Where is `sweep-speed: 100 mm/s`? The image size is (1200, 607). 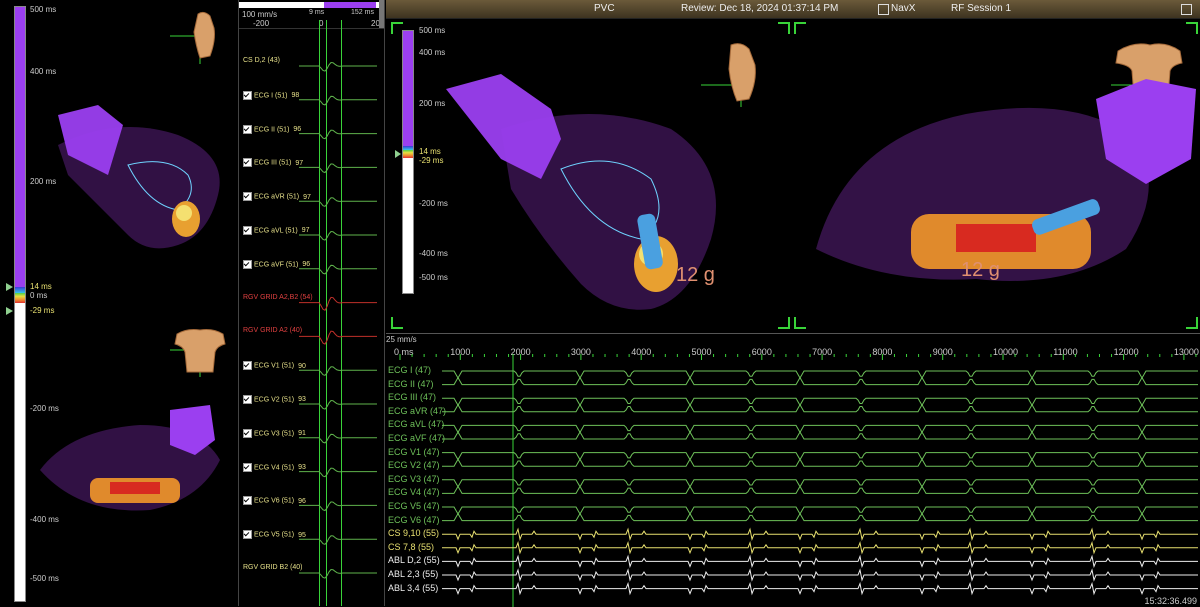
sweep-speed: 100 mm/s is located at coordinates (260, 14).